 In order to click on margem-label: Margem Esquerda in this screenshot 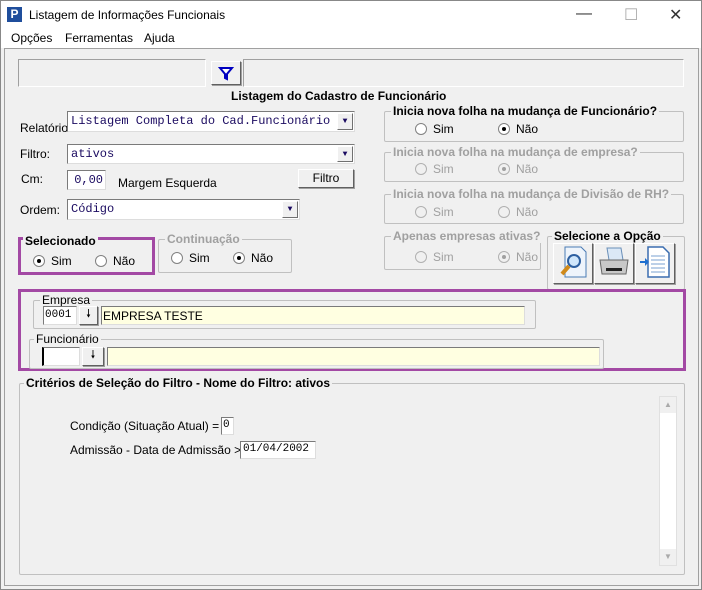, I will do `click(167, 183)`.